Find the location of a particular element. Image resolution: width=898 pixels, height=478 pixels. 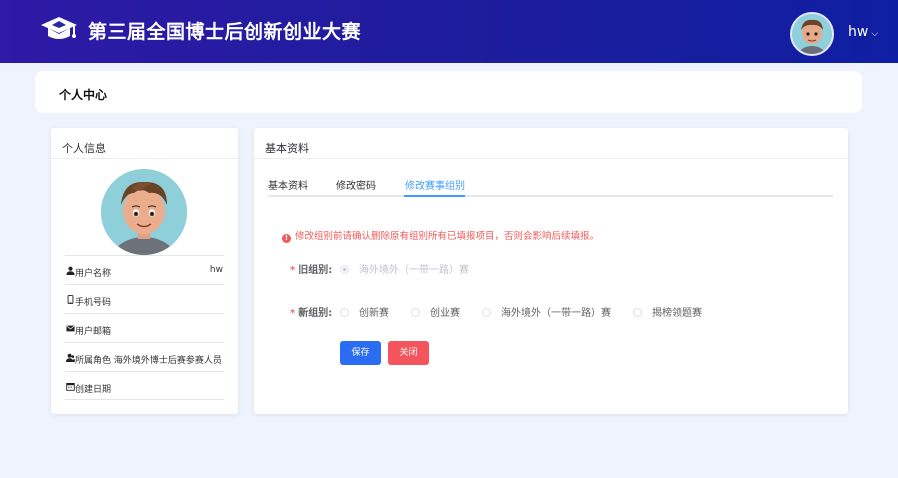

user-avatar is located at coordinates (812, 34).